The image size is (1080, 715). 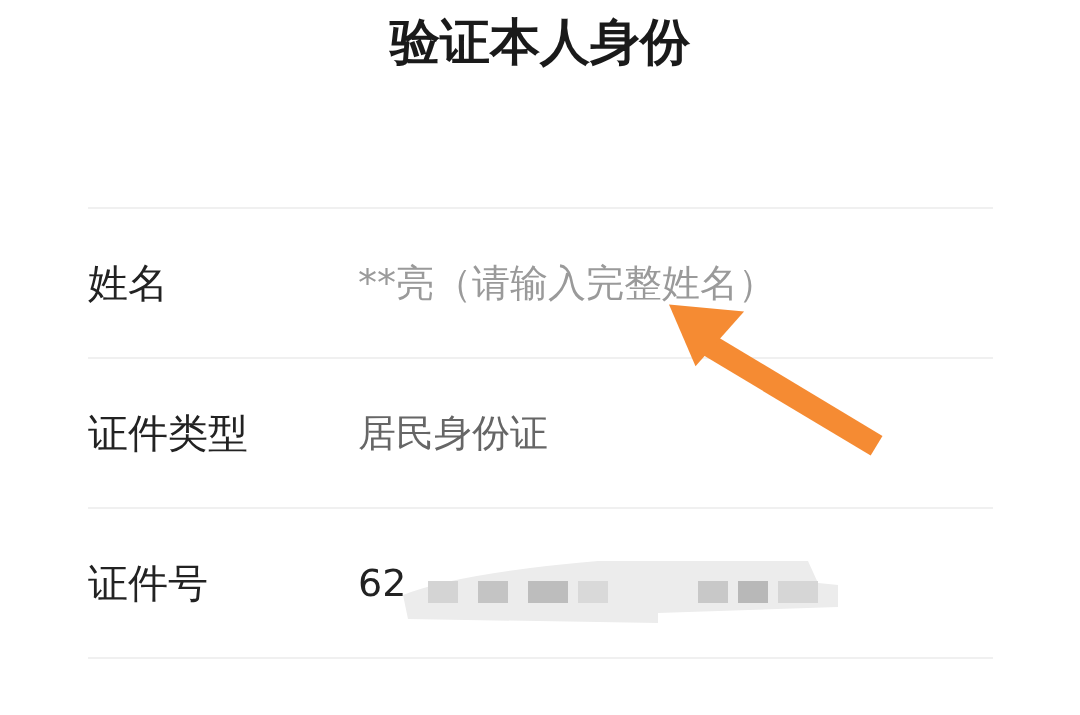 What do you see at coordinates (453, 432) in the screenshot?
I see `id-type-value: 居民身份证` at bounding box center [453, 432].